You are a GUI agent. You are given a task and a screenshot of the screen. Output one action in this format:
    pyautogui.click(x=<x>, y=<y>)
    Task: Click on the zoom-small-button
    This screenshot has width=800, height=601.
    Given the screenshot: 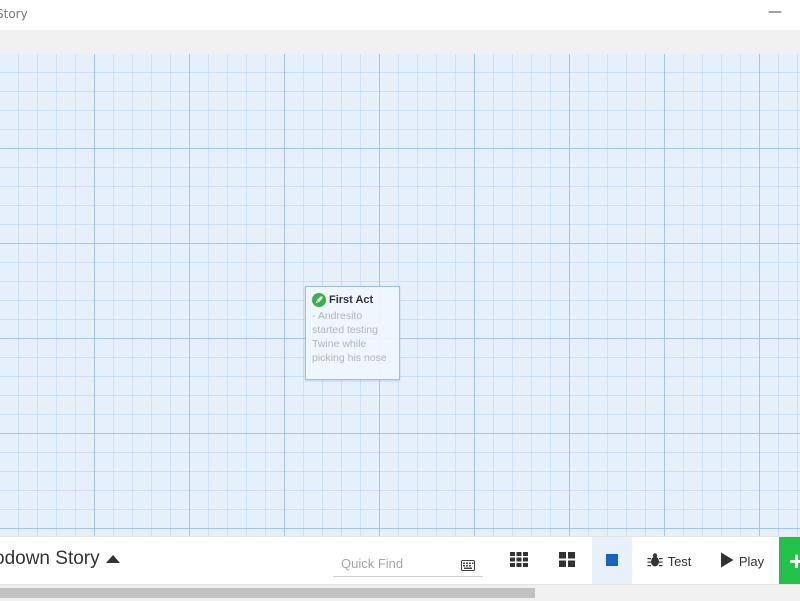 What is the action you would take?
    pyautogui.click(x=519, y=561)
    